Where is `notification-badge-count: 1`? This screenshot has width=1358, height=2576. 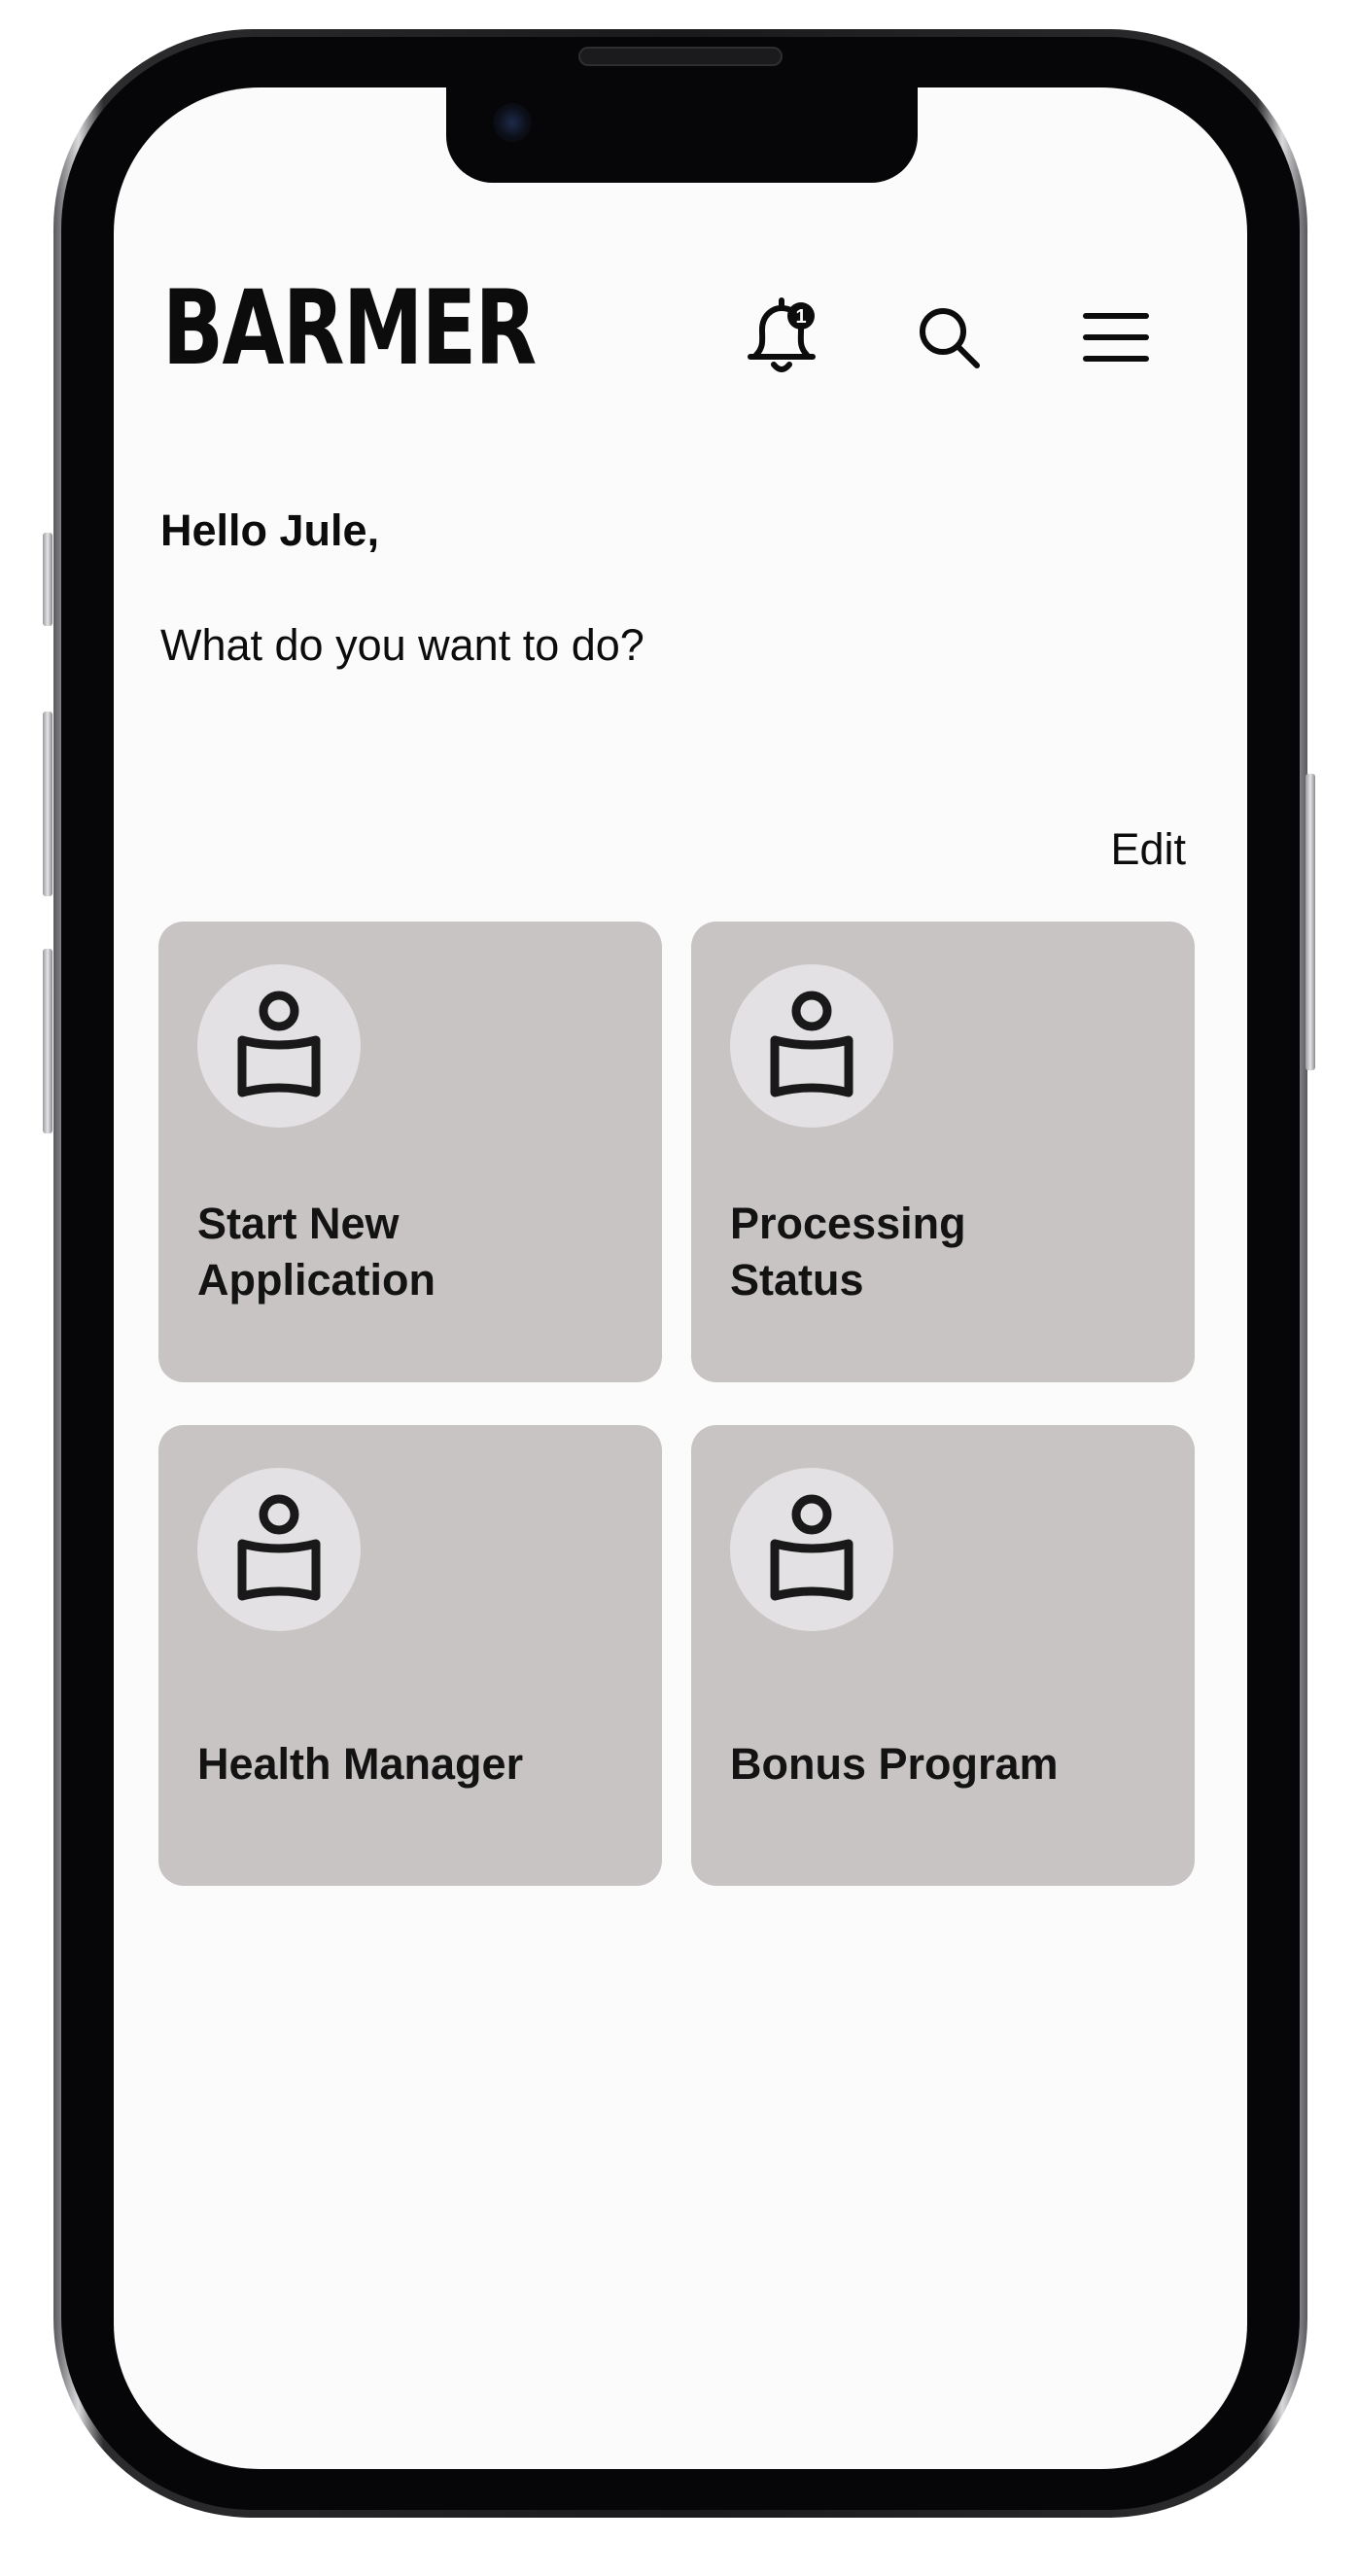 notification-badge-count: 1 is located at coordinates (800, 317).